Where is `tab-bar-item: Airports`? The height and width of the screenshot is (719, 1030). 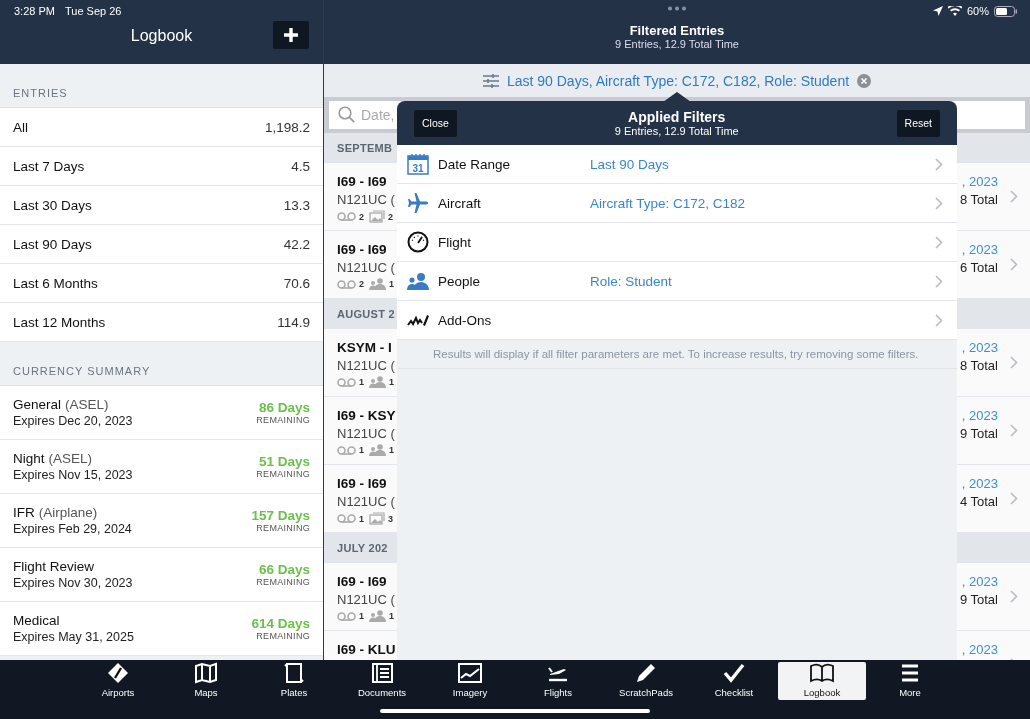
tab-bar-item: Airports is located at coordinates (118, 681).